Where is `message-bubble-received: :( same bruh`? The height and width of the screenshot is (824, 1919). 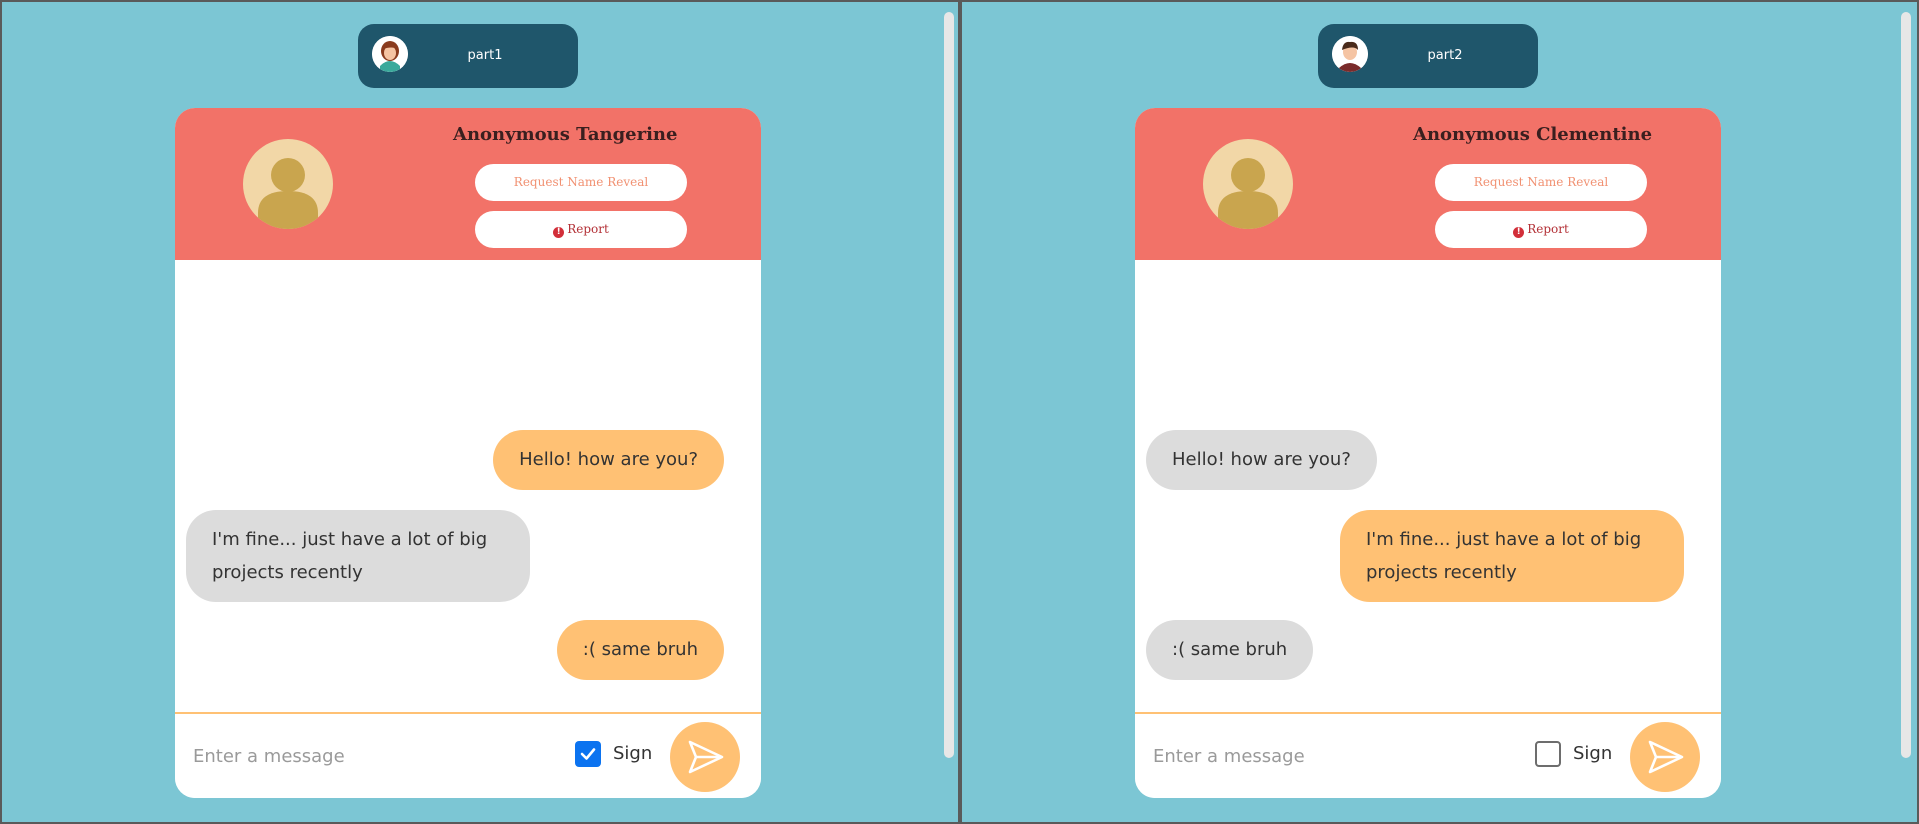
message-bubble-received: :( same bruh is located at coordinates (1230, 650).